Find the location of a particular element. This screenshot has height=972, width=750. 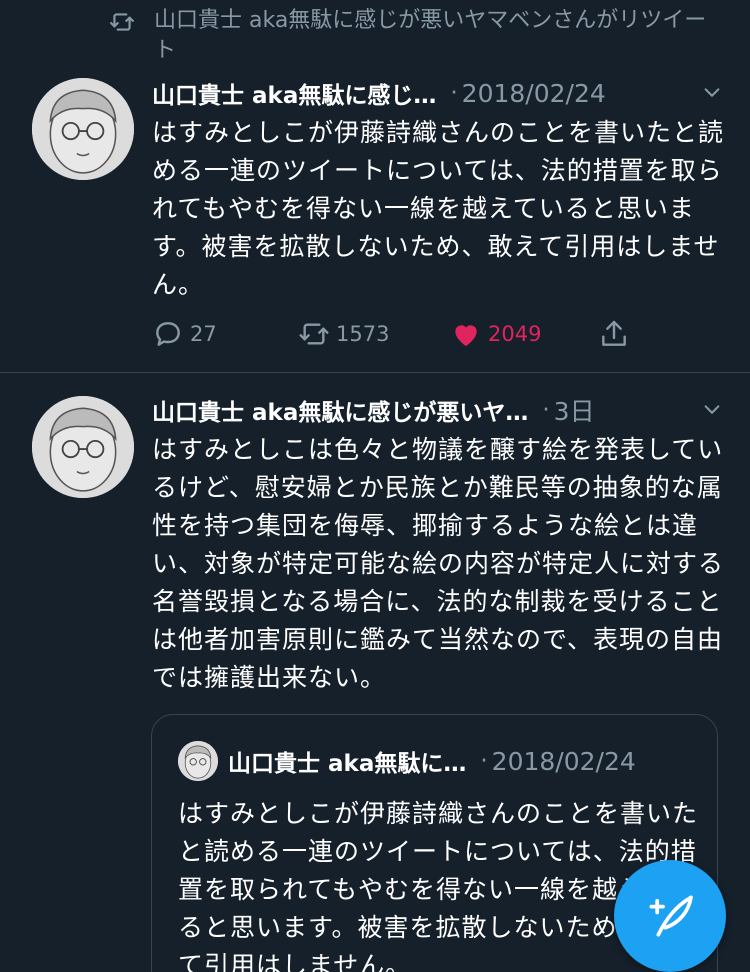

heart-filled-icon is located at coordinates (466, 335).